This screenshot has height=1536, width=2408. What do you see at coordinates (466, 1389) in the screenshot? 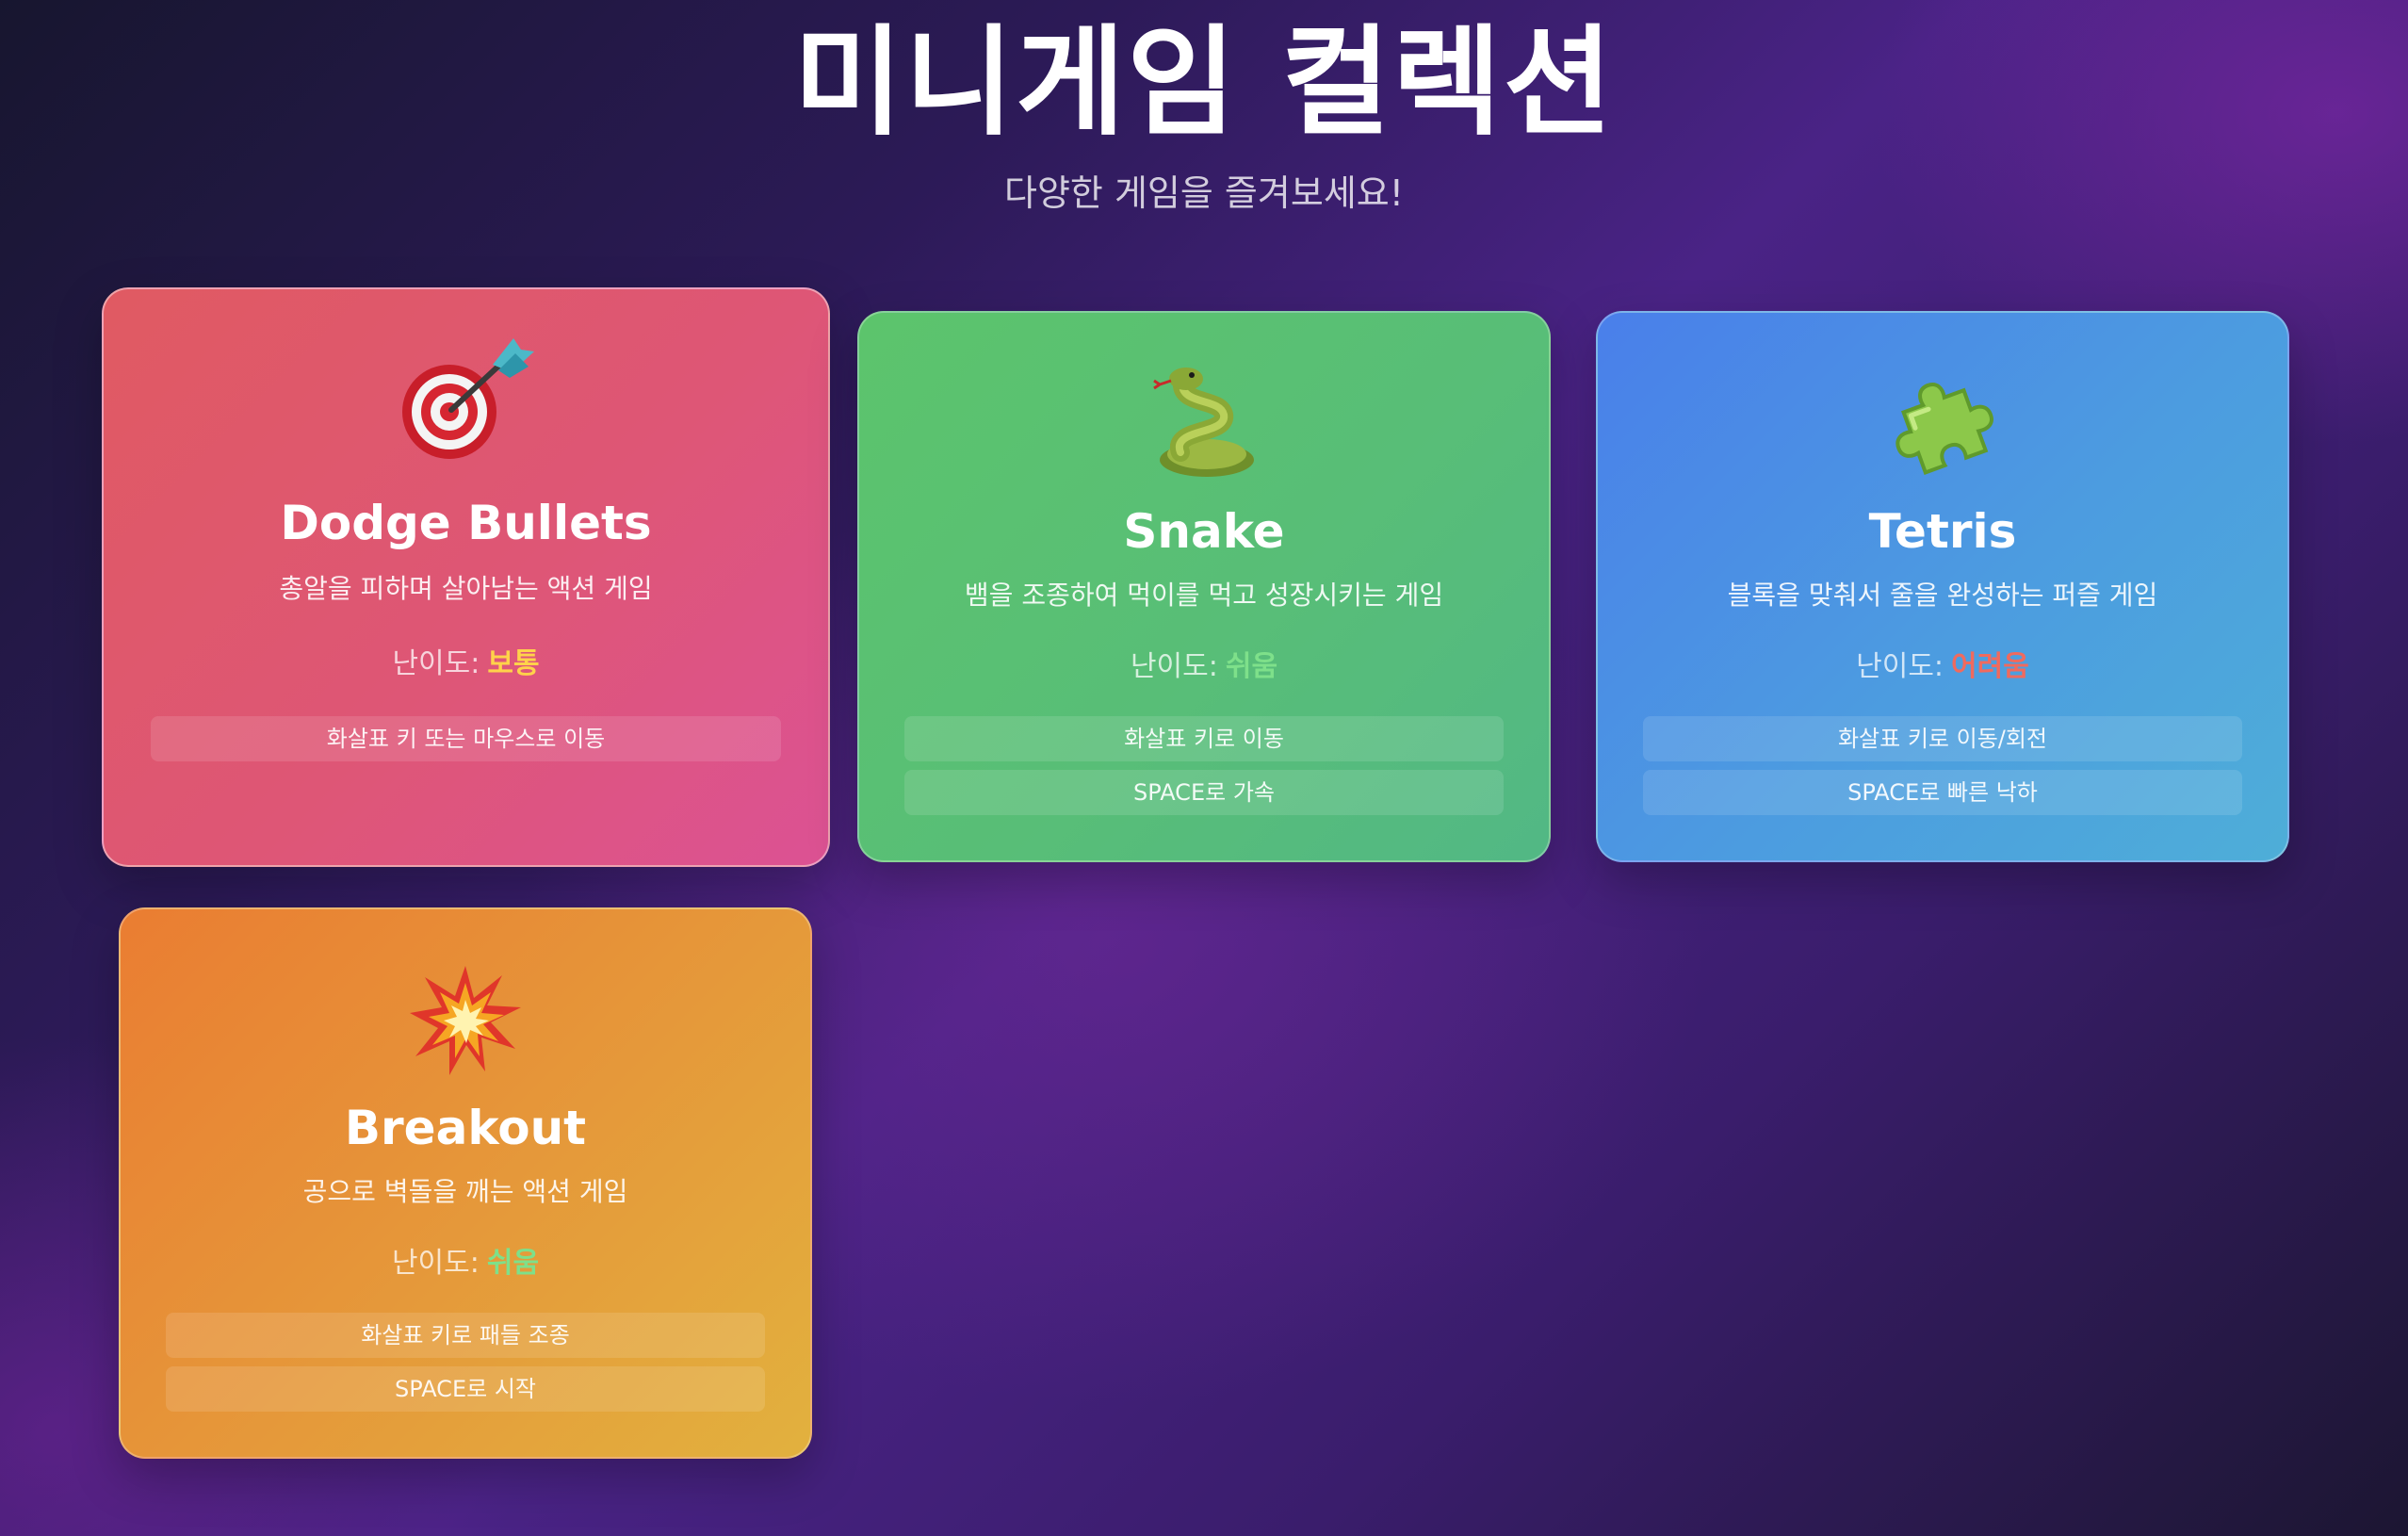
I see `control-hint: SPACE로 시작` at bounding box center [466, 1389].